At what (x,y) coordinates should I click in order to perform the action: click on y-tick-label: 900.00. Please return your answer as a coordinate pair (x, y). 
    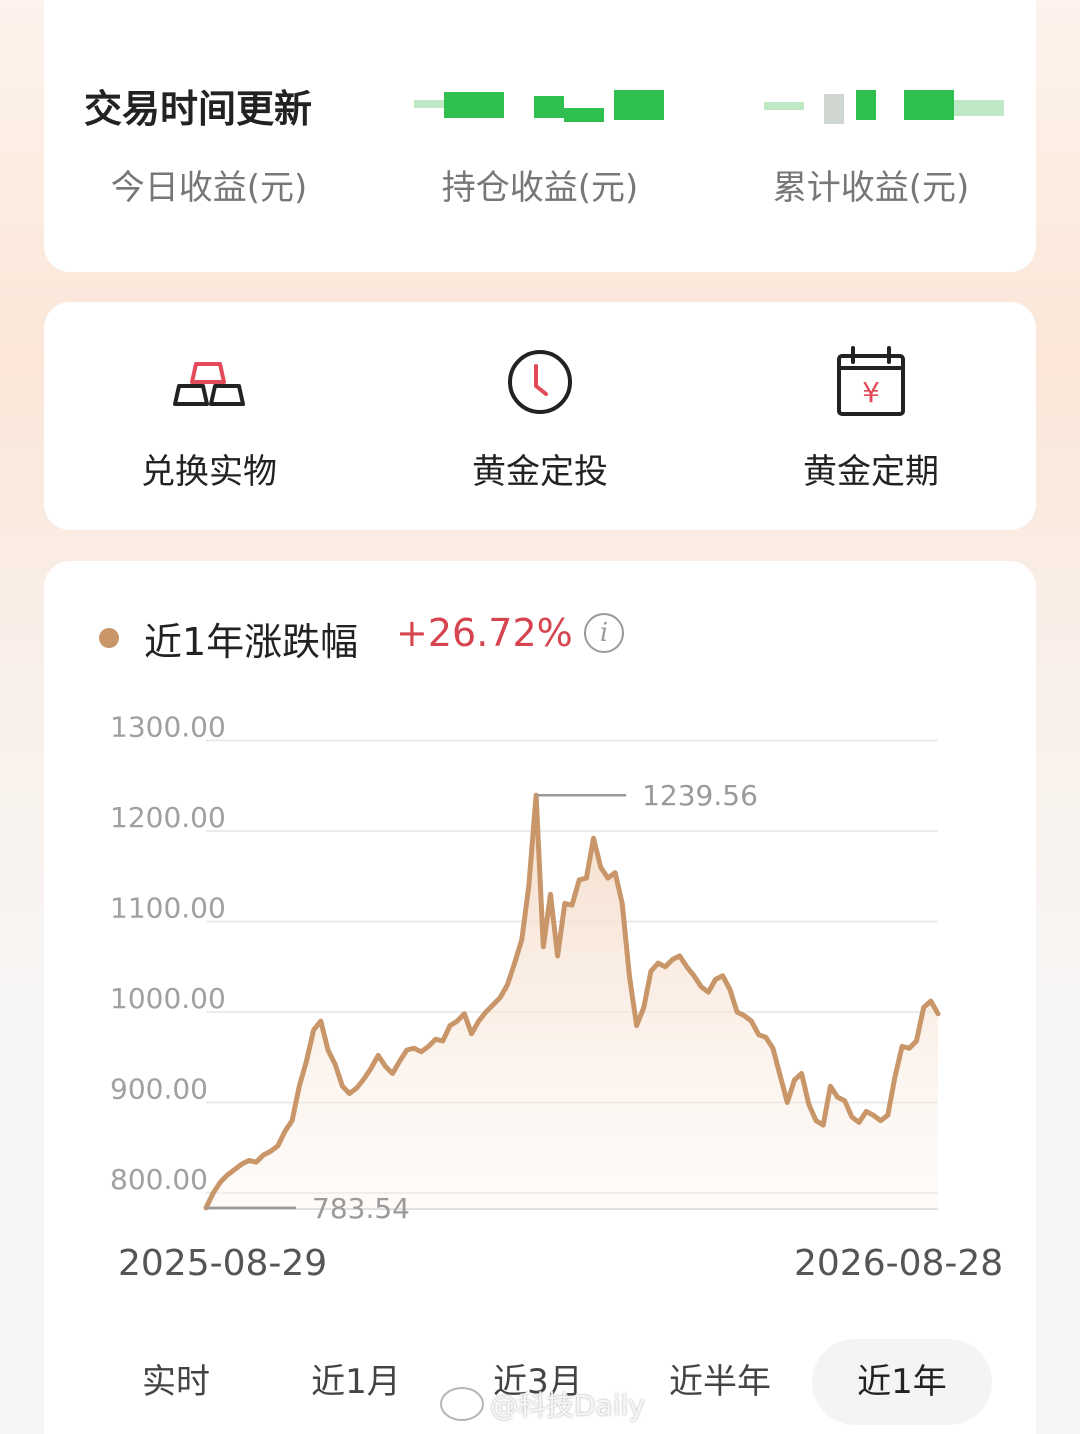
    Looking at the image, I should click on (159, 1089).